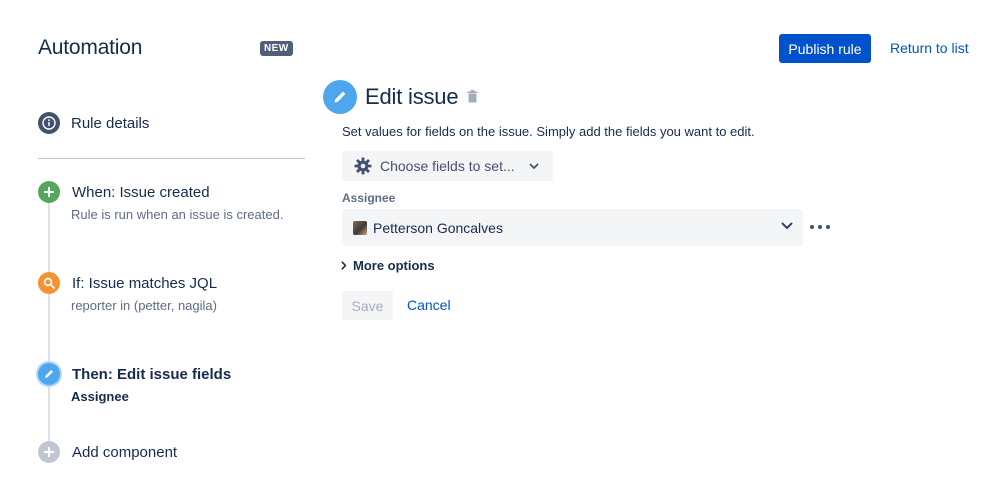  Describe the element at coordinates (340, 97) in the screenshot. I see `edit-issue-icon` at that location.